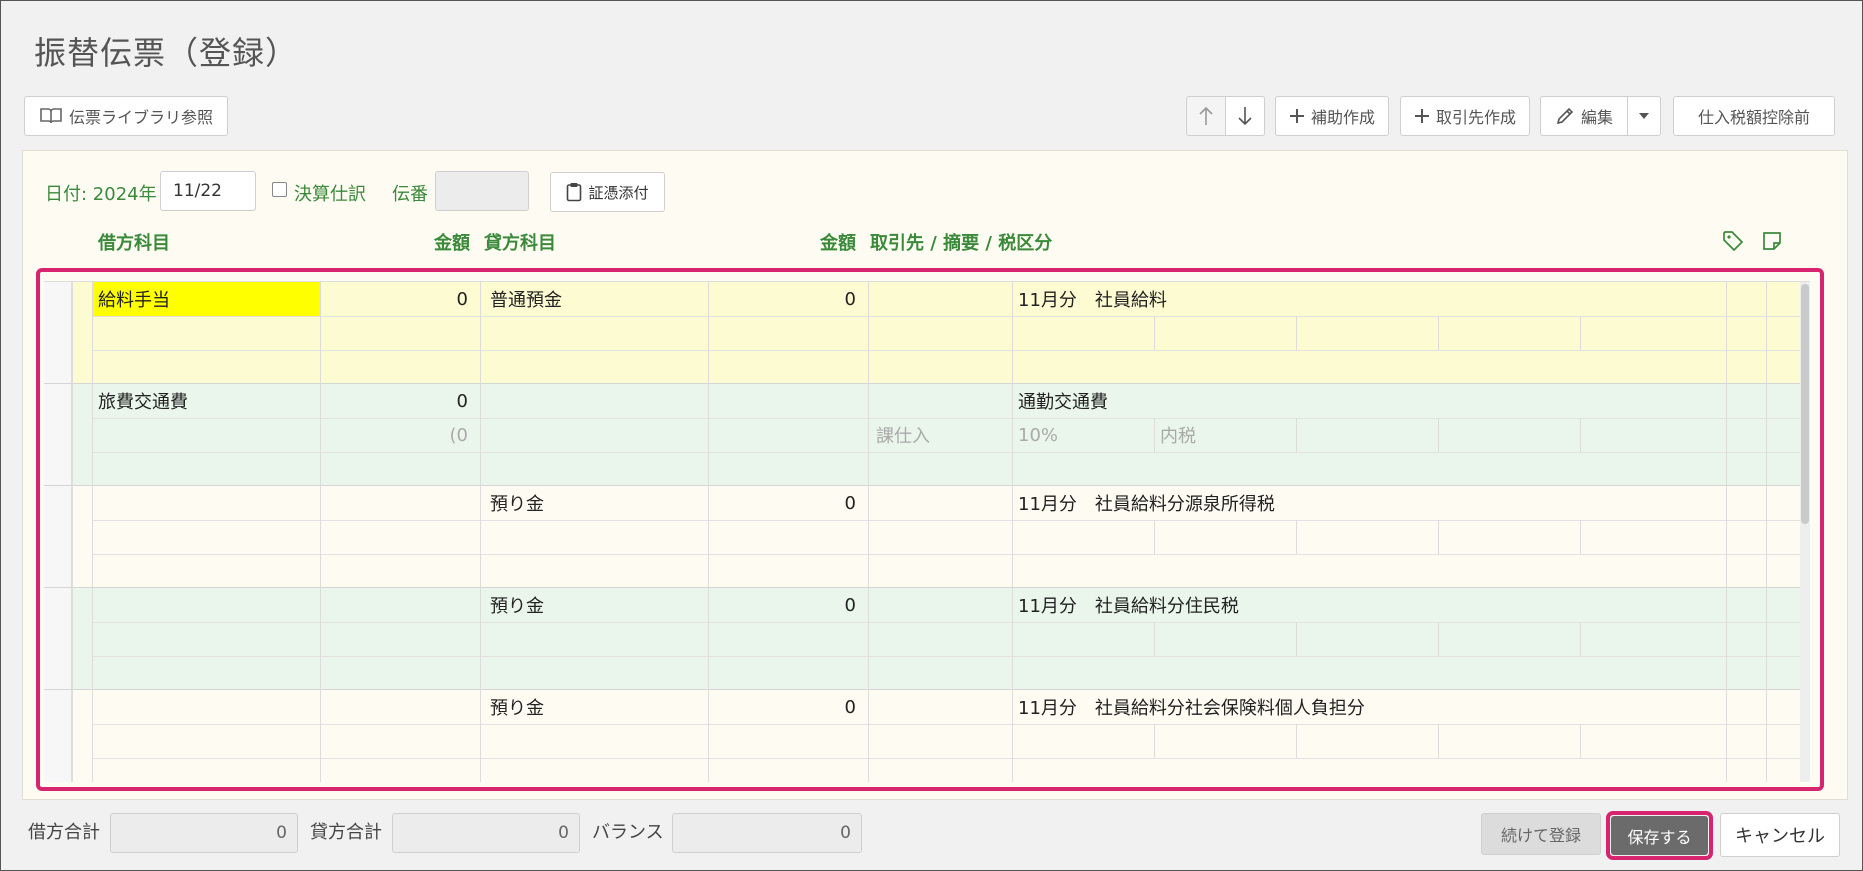 The width and height of the screenshot is (1863, 871). I want to click on pencil-icon, so click(1565, 116).